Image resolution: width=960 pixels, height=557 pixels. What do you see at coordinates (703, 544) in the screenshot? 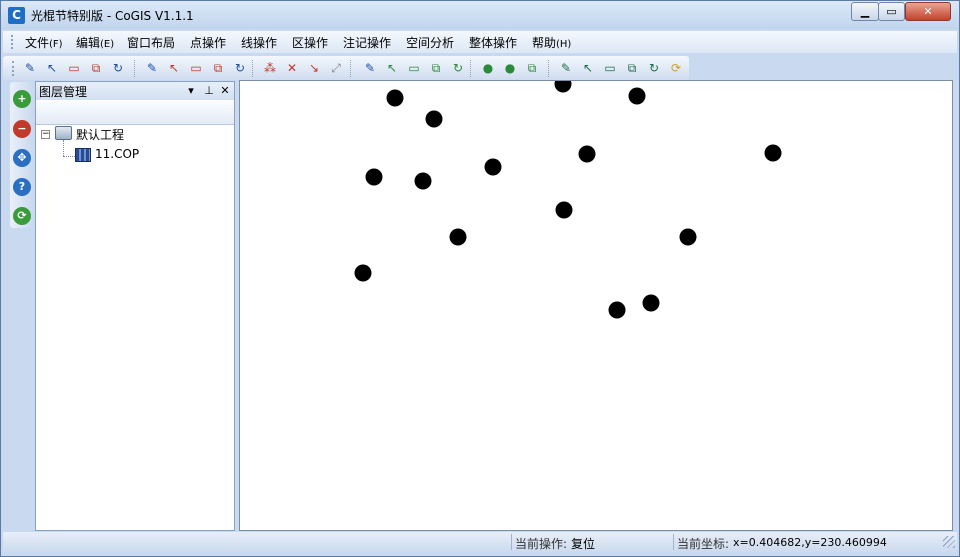
I see `current-coordinate-label: 当前坐标:` at bounding box center [703, 544].